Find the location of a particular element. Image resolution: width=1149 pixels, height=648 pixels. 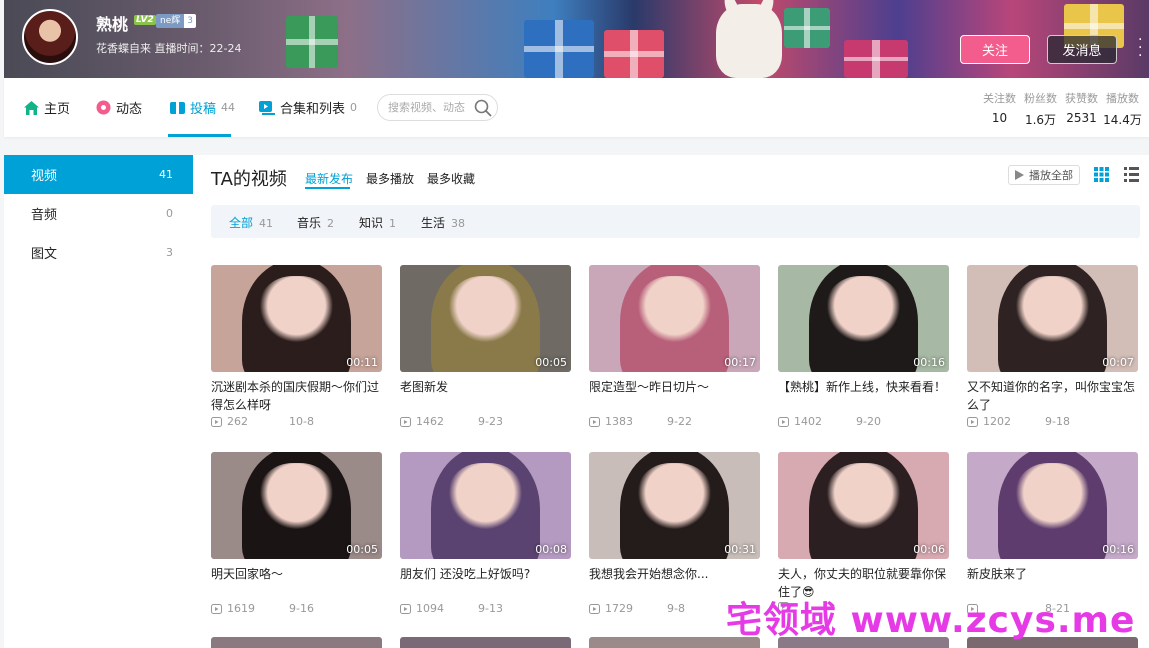

video-card: 00:17 限定造型～昨日切片～ 1383 9-22 is located at coordinates (674, 346).